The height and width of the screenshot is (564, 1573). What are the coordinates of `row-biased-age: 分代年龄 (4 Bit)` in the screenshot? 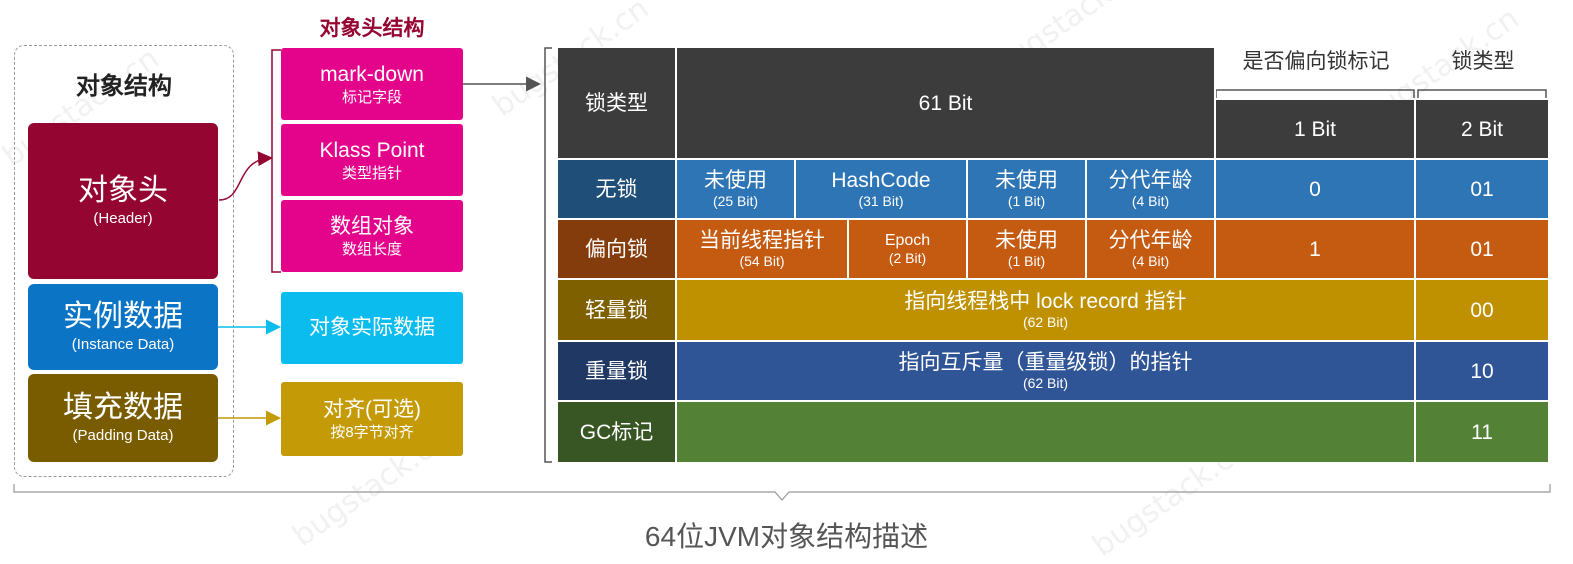 It's located at (1151, 250).